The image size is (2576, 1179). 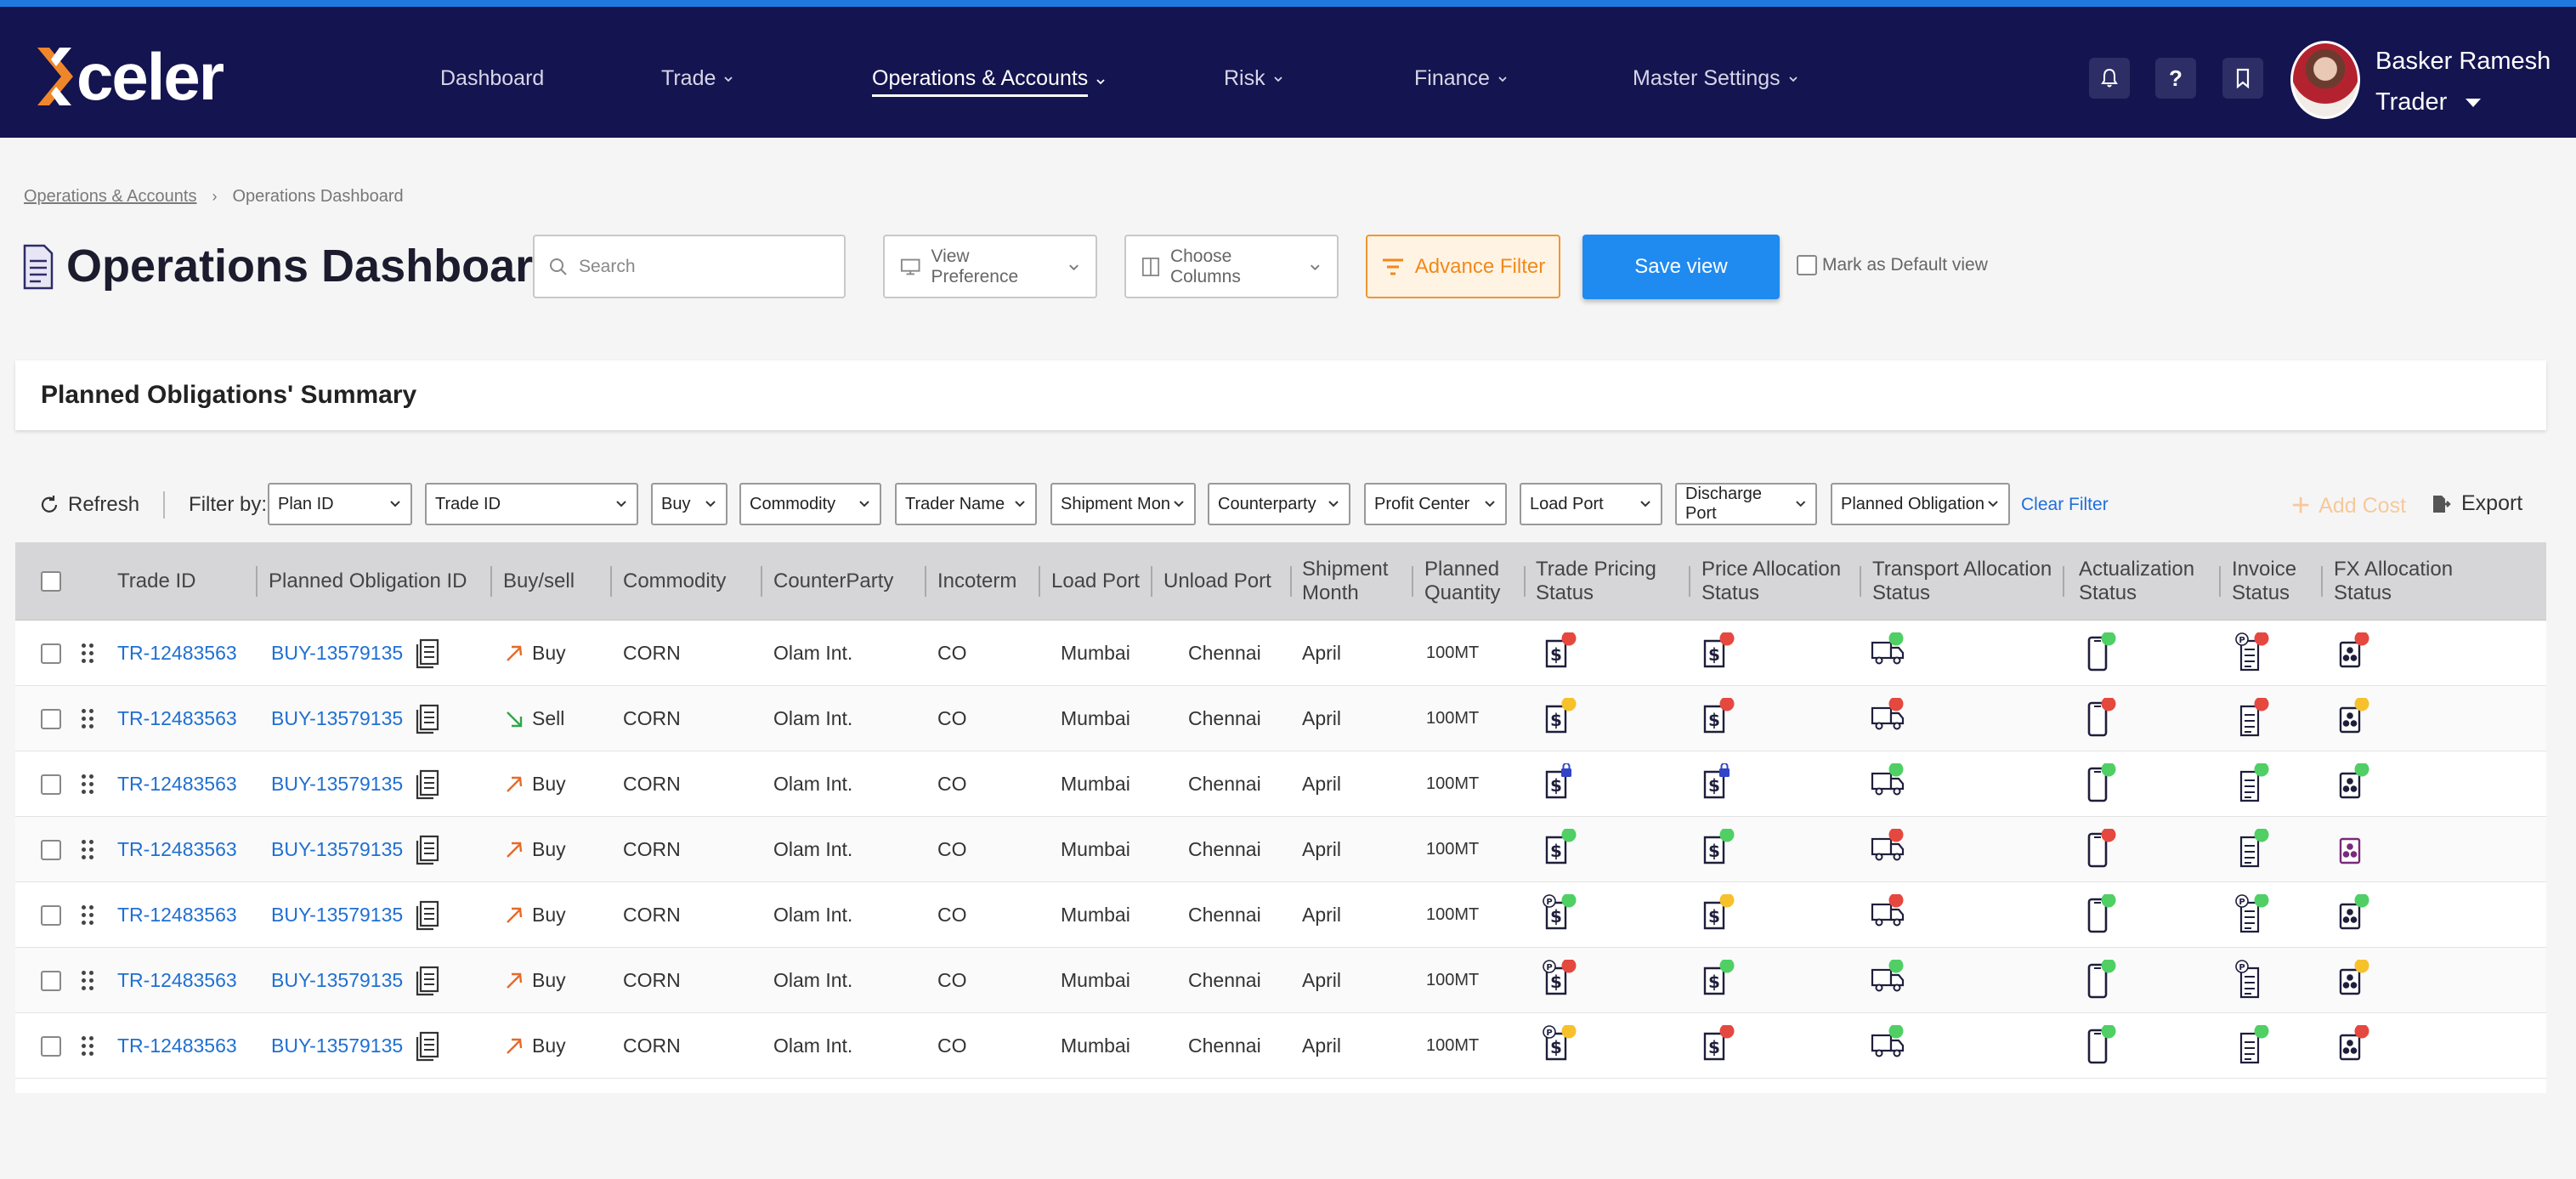 I want to click on clear-filter-link: Clear Filter, so click(x=2065, y=505).